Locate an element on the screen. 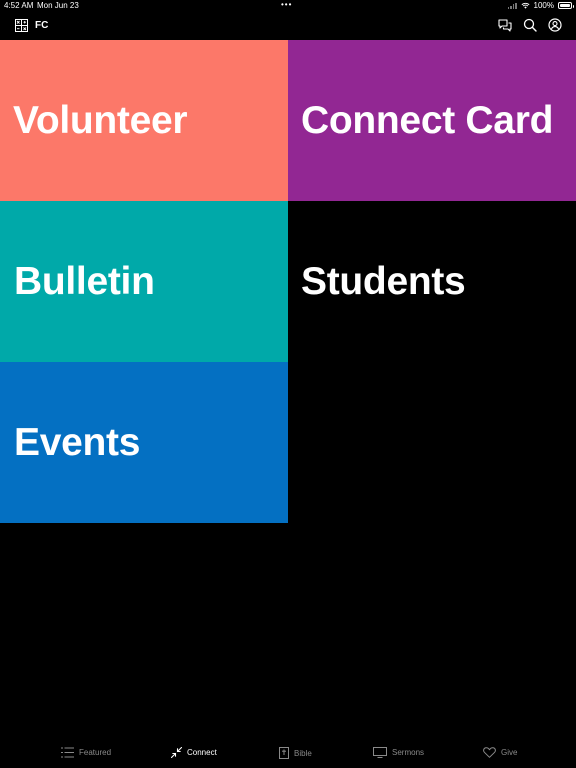  tile-students: Students is located at coordinates (432, 281).